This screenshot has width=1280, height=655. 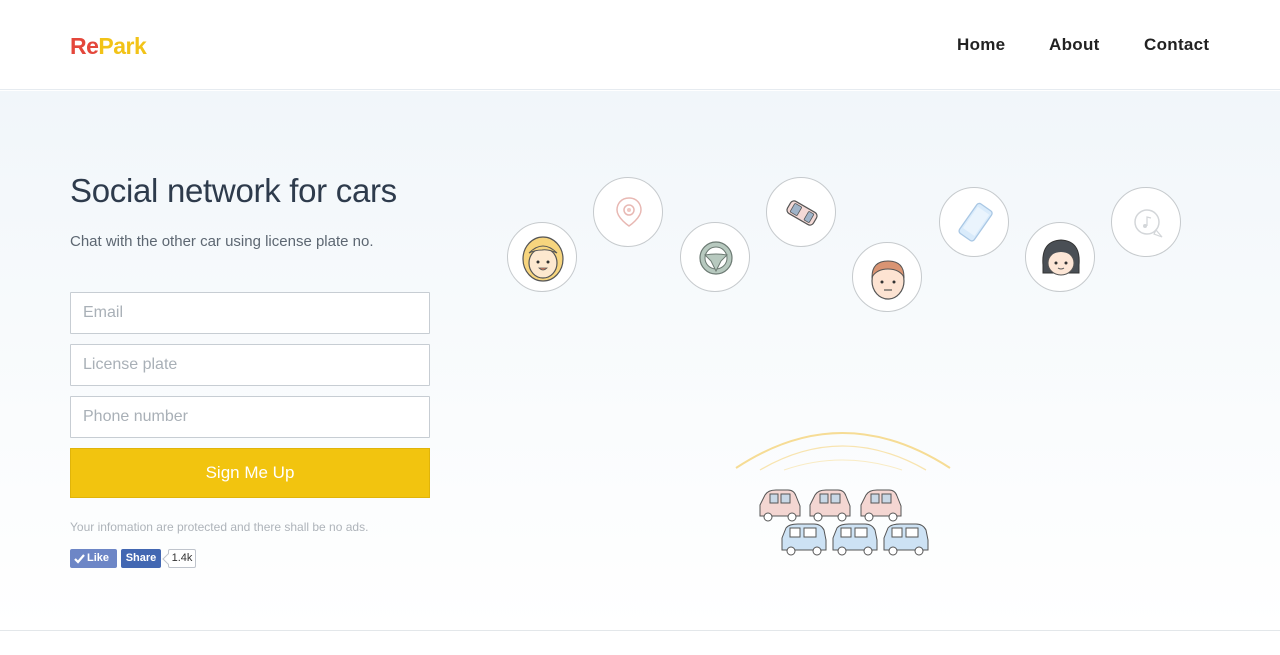 What do you see at coordinates (250, 365) in the screenshot?
I see `license-plate-input` at bounding box center [250, 365].